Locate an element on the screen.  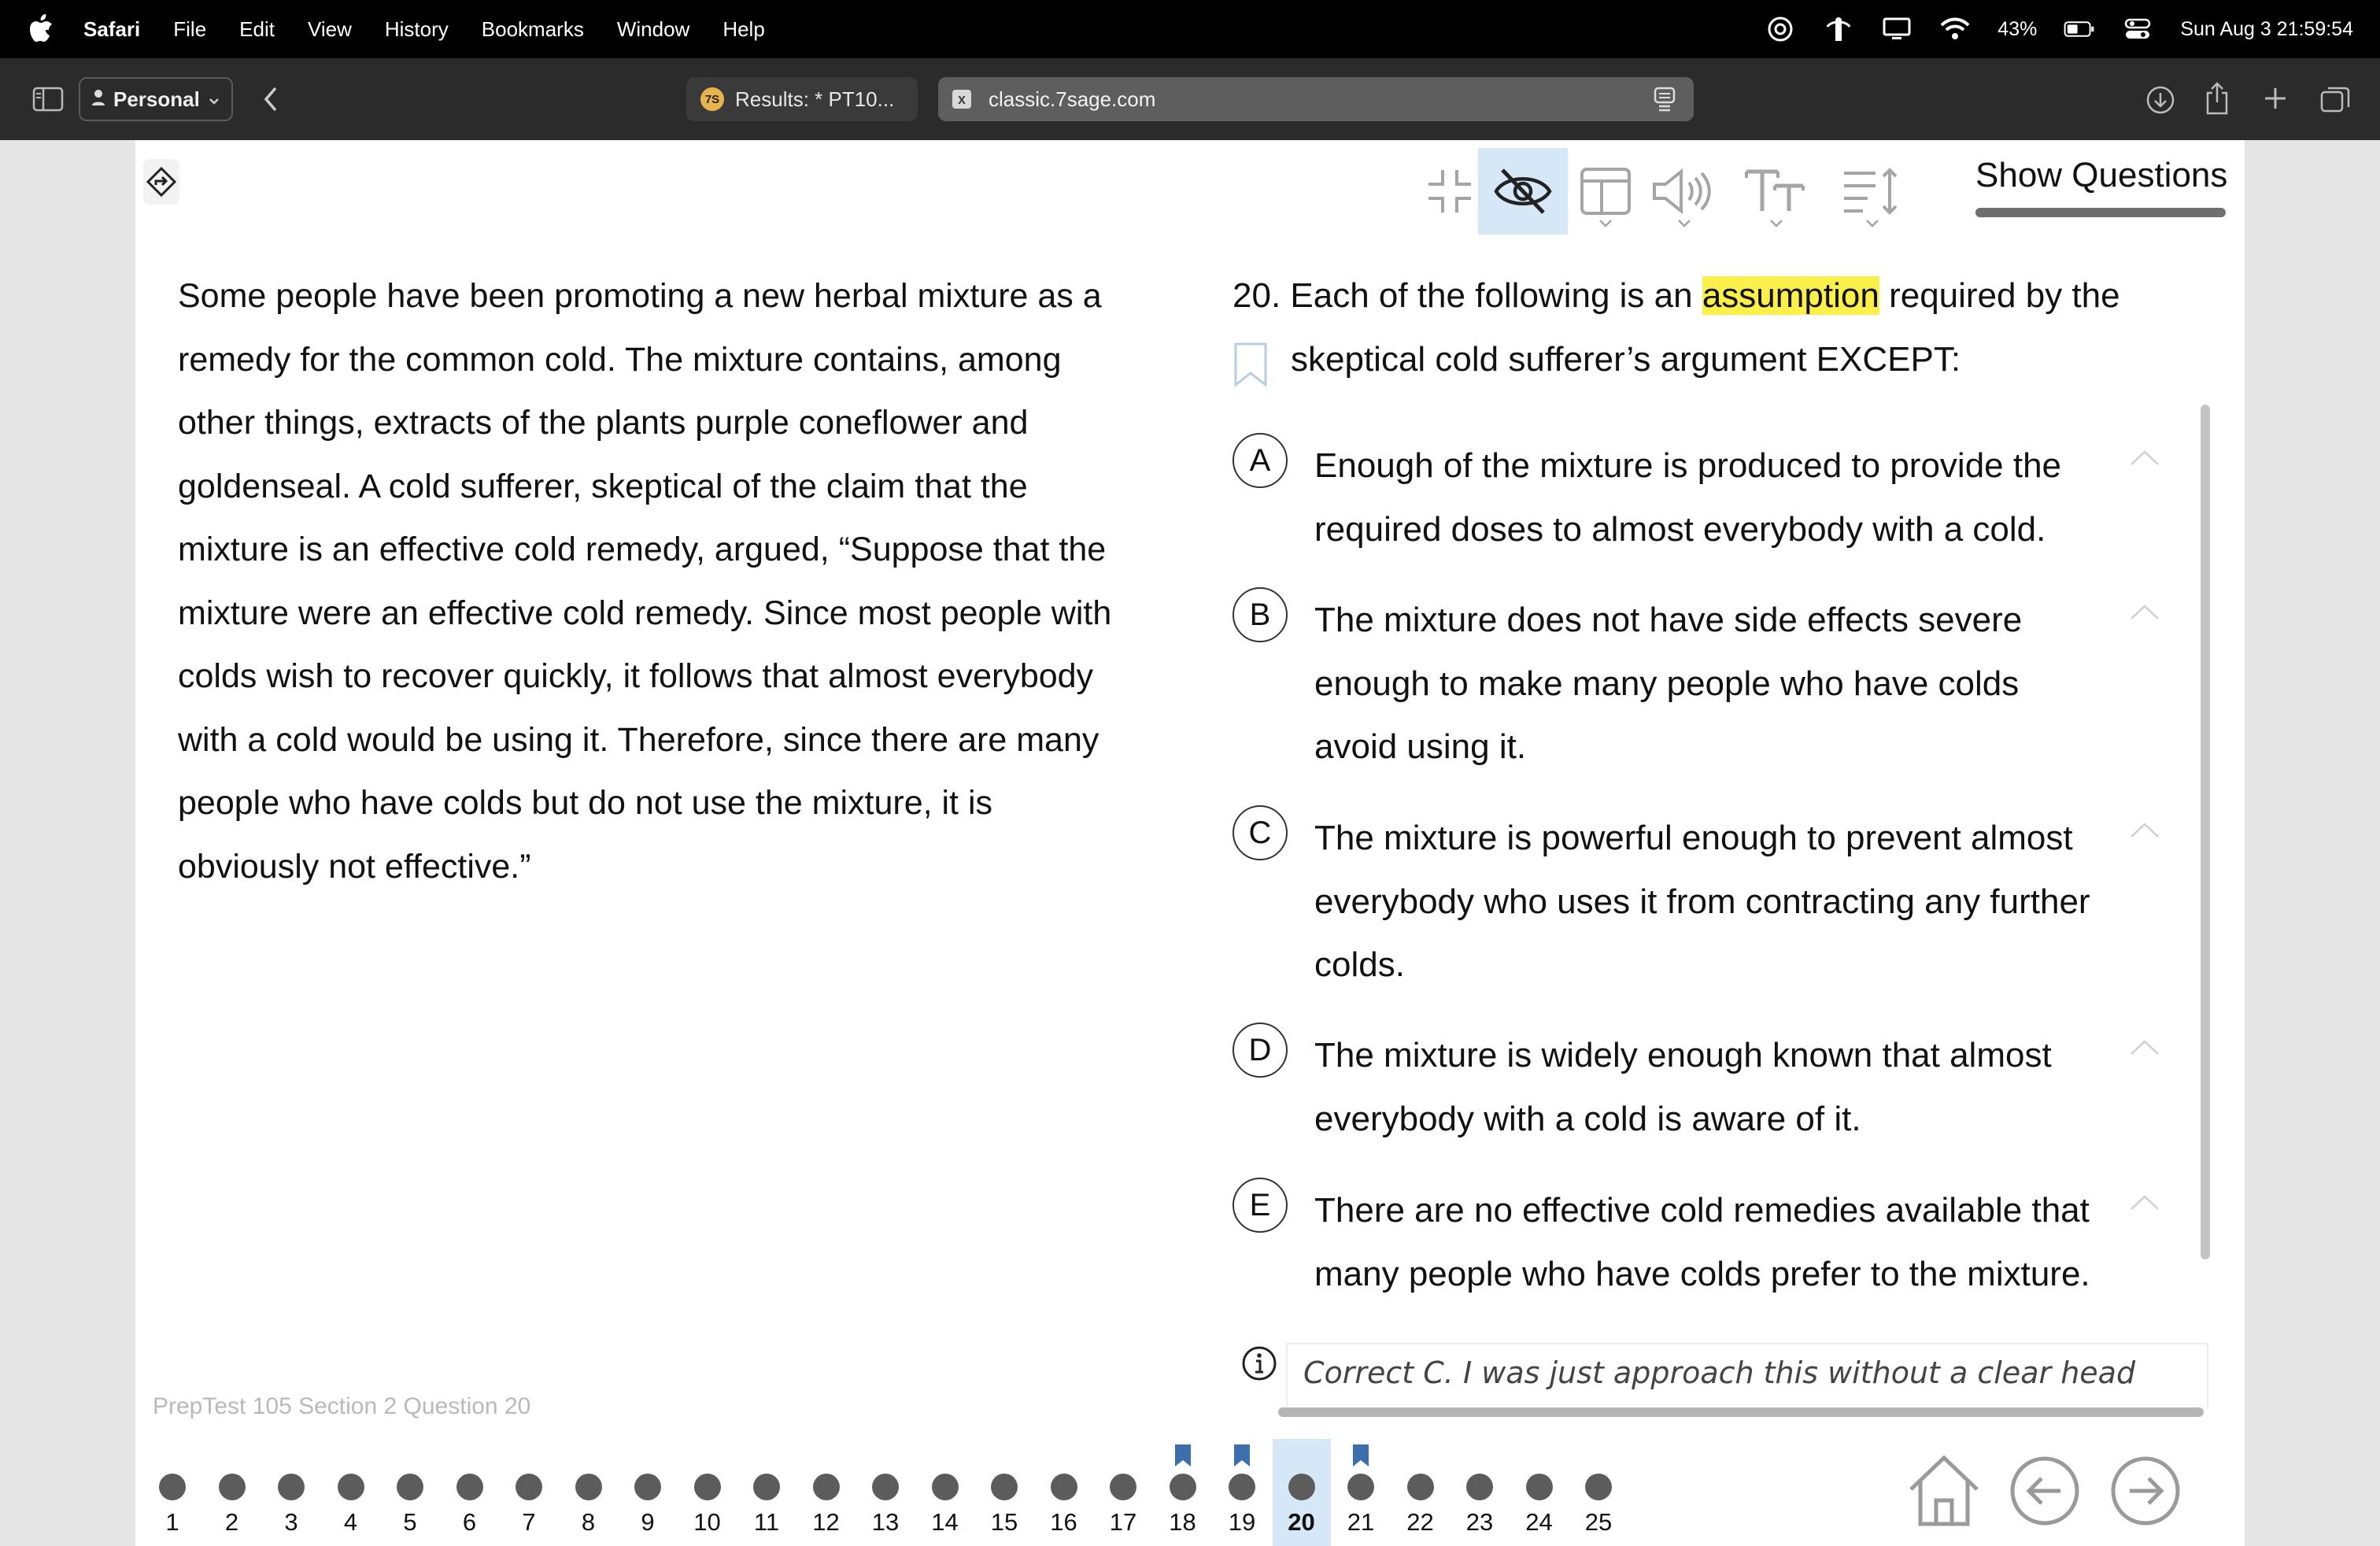
reader-icon is located at coordinates (1665, 102).